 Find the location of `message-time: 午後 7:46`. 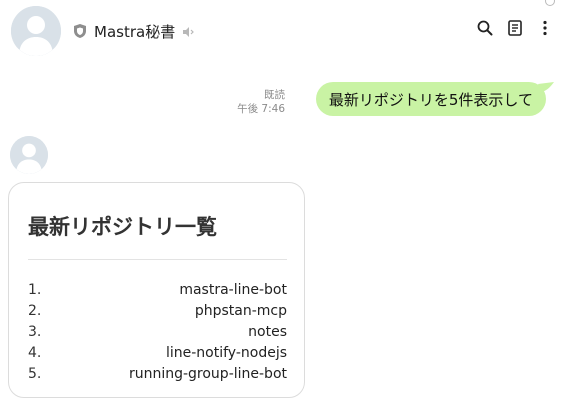

message-time: 午後 7:46 is located at coordinates (261, 109).